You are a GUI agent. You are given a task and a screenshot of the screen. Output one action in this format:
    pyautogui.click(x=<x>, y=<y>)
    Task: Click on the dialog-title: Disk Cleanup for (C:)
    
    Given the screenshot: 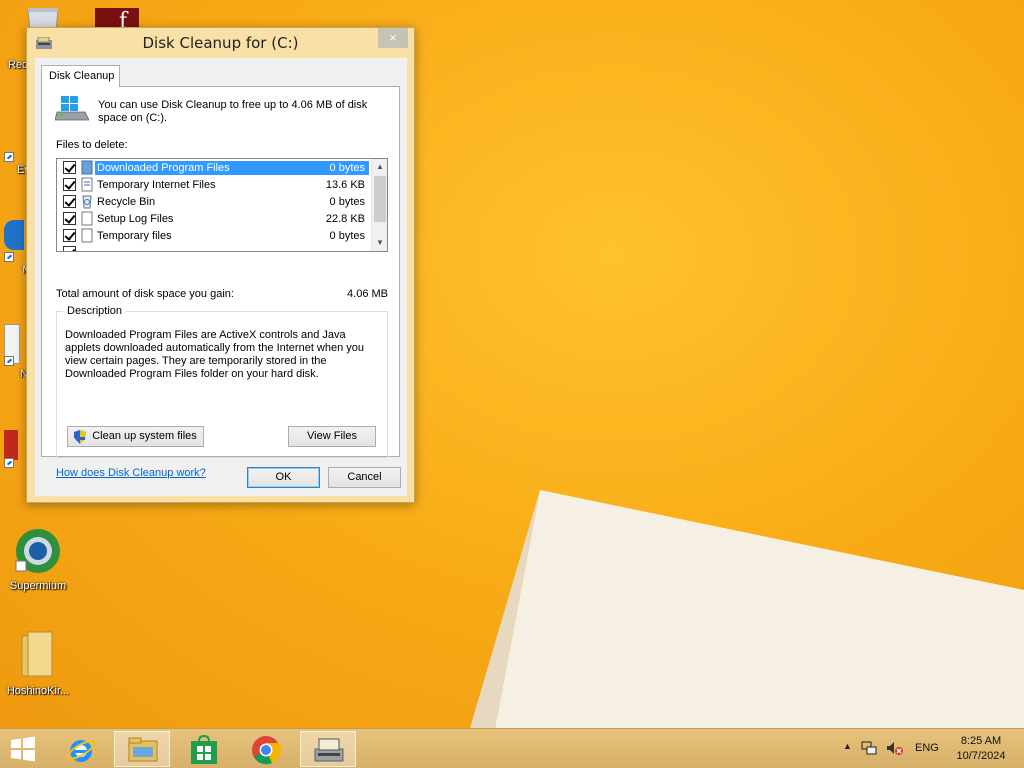 What is the action you would take?
    pyautogui.click(x=220, y=43)
    